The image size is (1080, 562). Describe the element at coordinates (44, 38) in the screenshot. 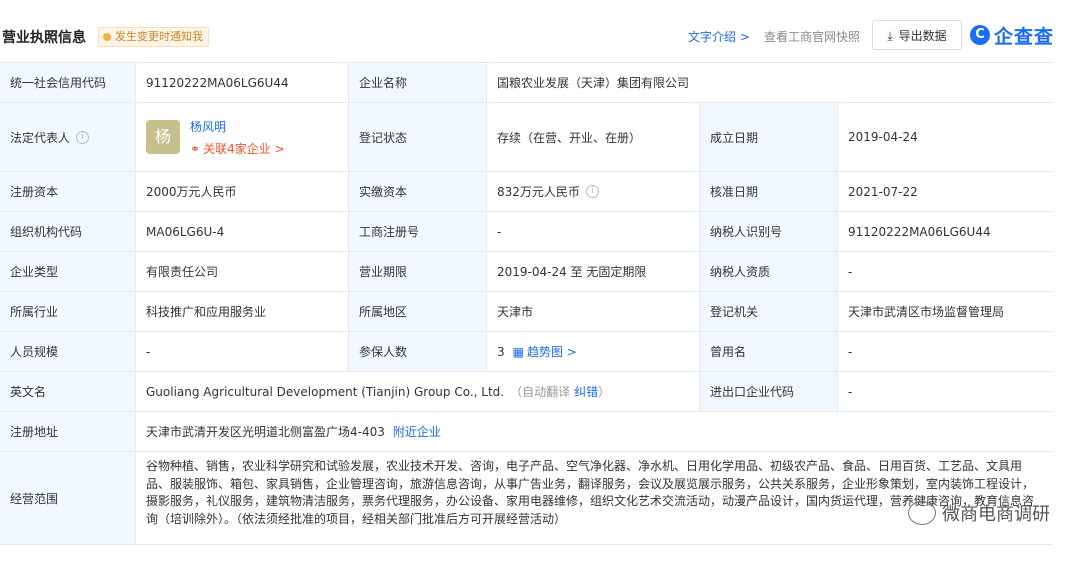

I see `page-title: 营业执照信息` at that location.